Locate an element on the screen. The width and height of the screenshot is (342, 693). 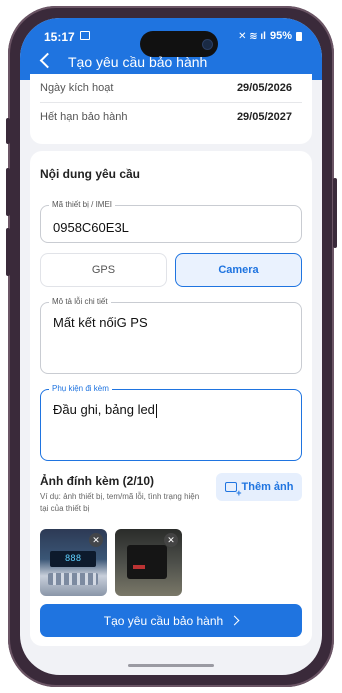
accessories-field: Phụ kiện đi kèm Đầu ghi, bảng led is located at coordinates (171, 422).